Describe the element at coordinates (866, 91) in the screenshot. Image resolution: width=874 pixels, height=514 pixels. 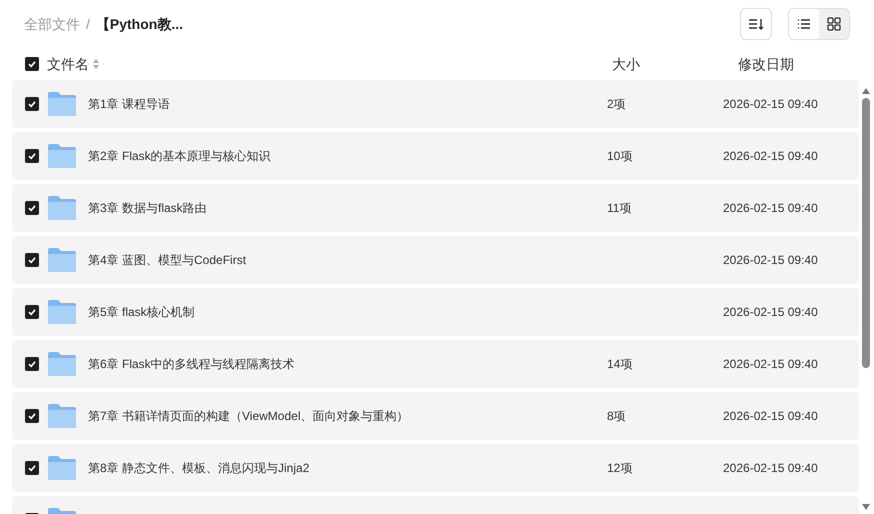
I see `scroll-up-icon` at that location.